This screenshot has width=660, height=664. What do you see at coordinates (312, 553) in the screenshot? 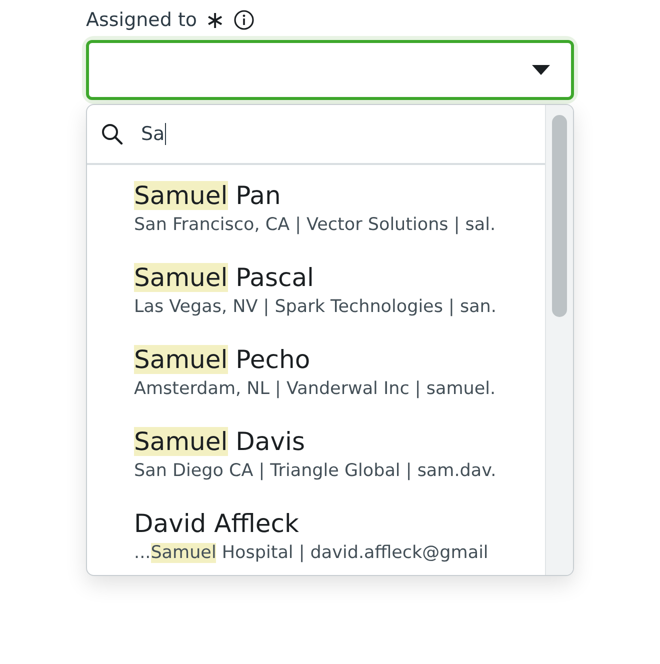
I see `contact-details: ...Samuel Hospital | david.affleck@gmail` at bounding box center [312, 553].